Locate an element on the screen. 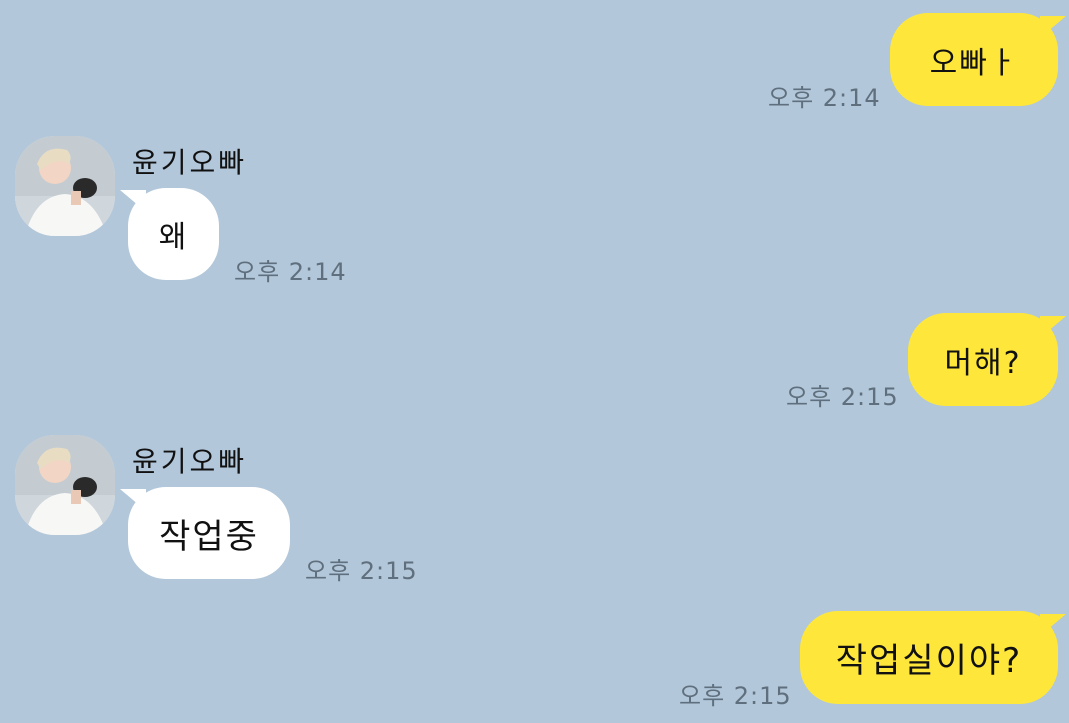  message-bubble-mine: 머해? is located at coordinates (983, 359).